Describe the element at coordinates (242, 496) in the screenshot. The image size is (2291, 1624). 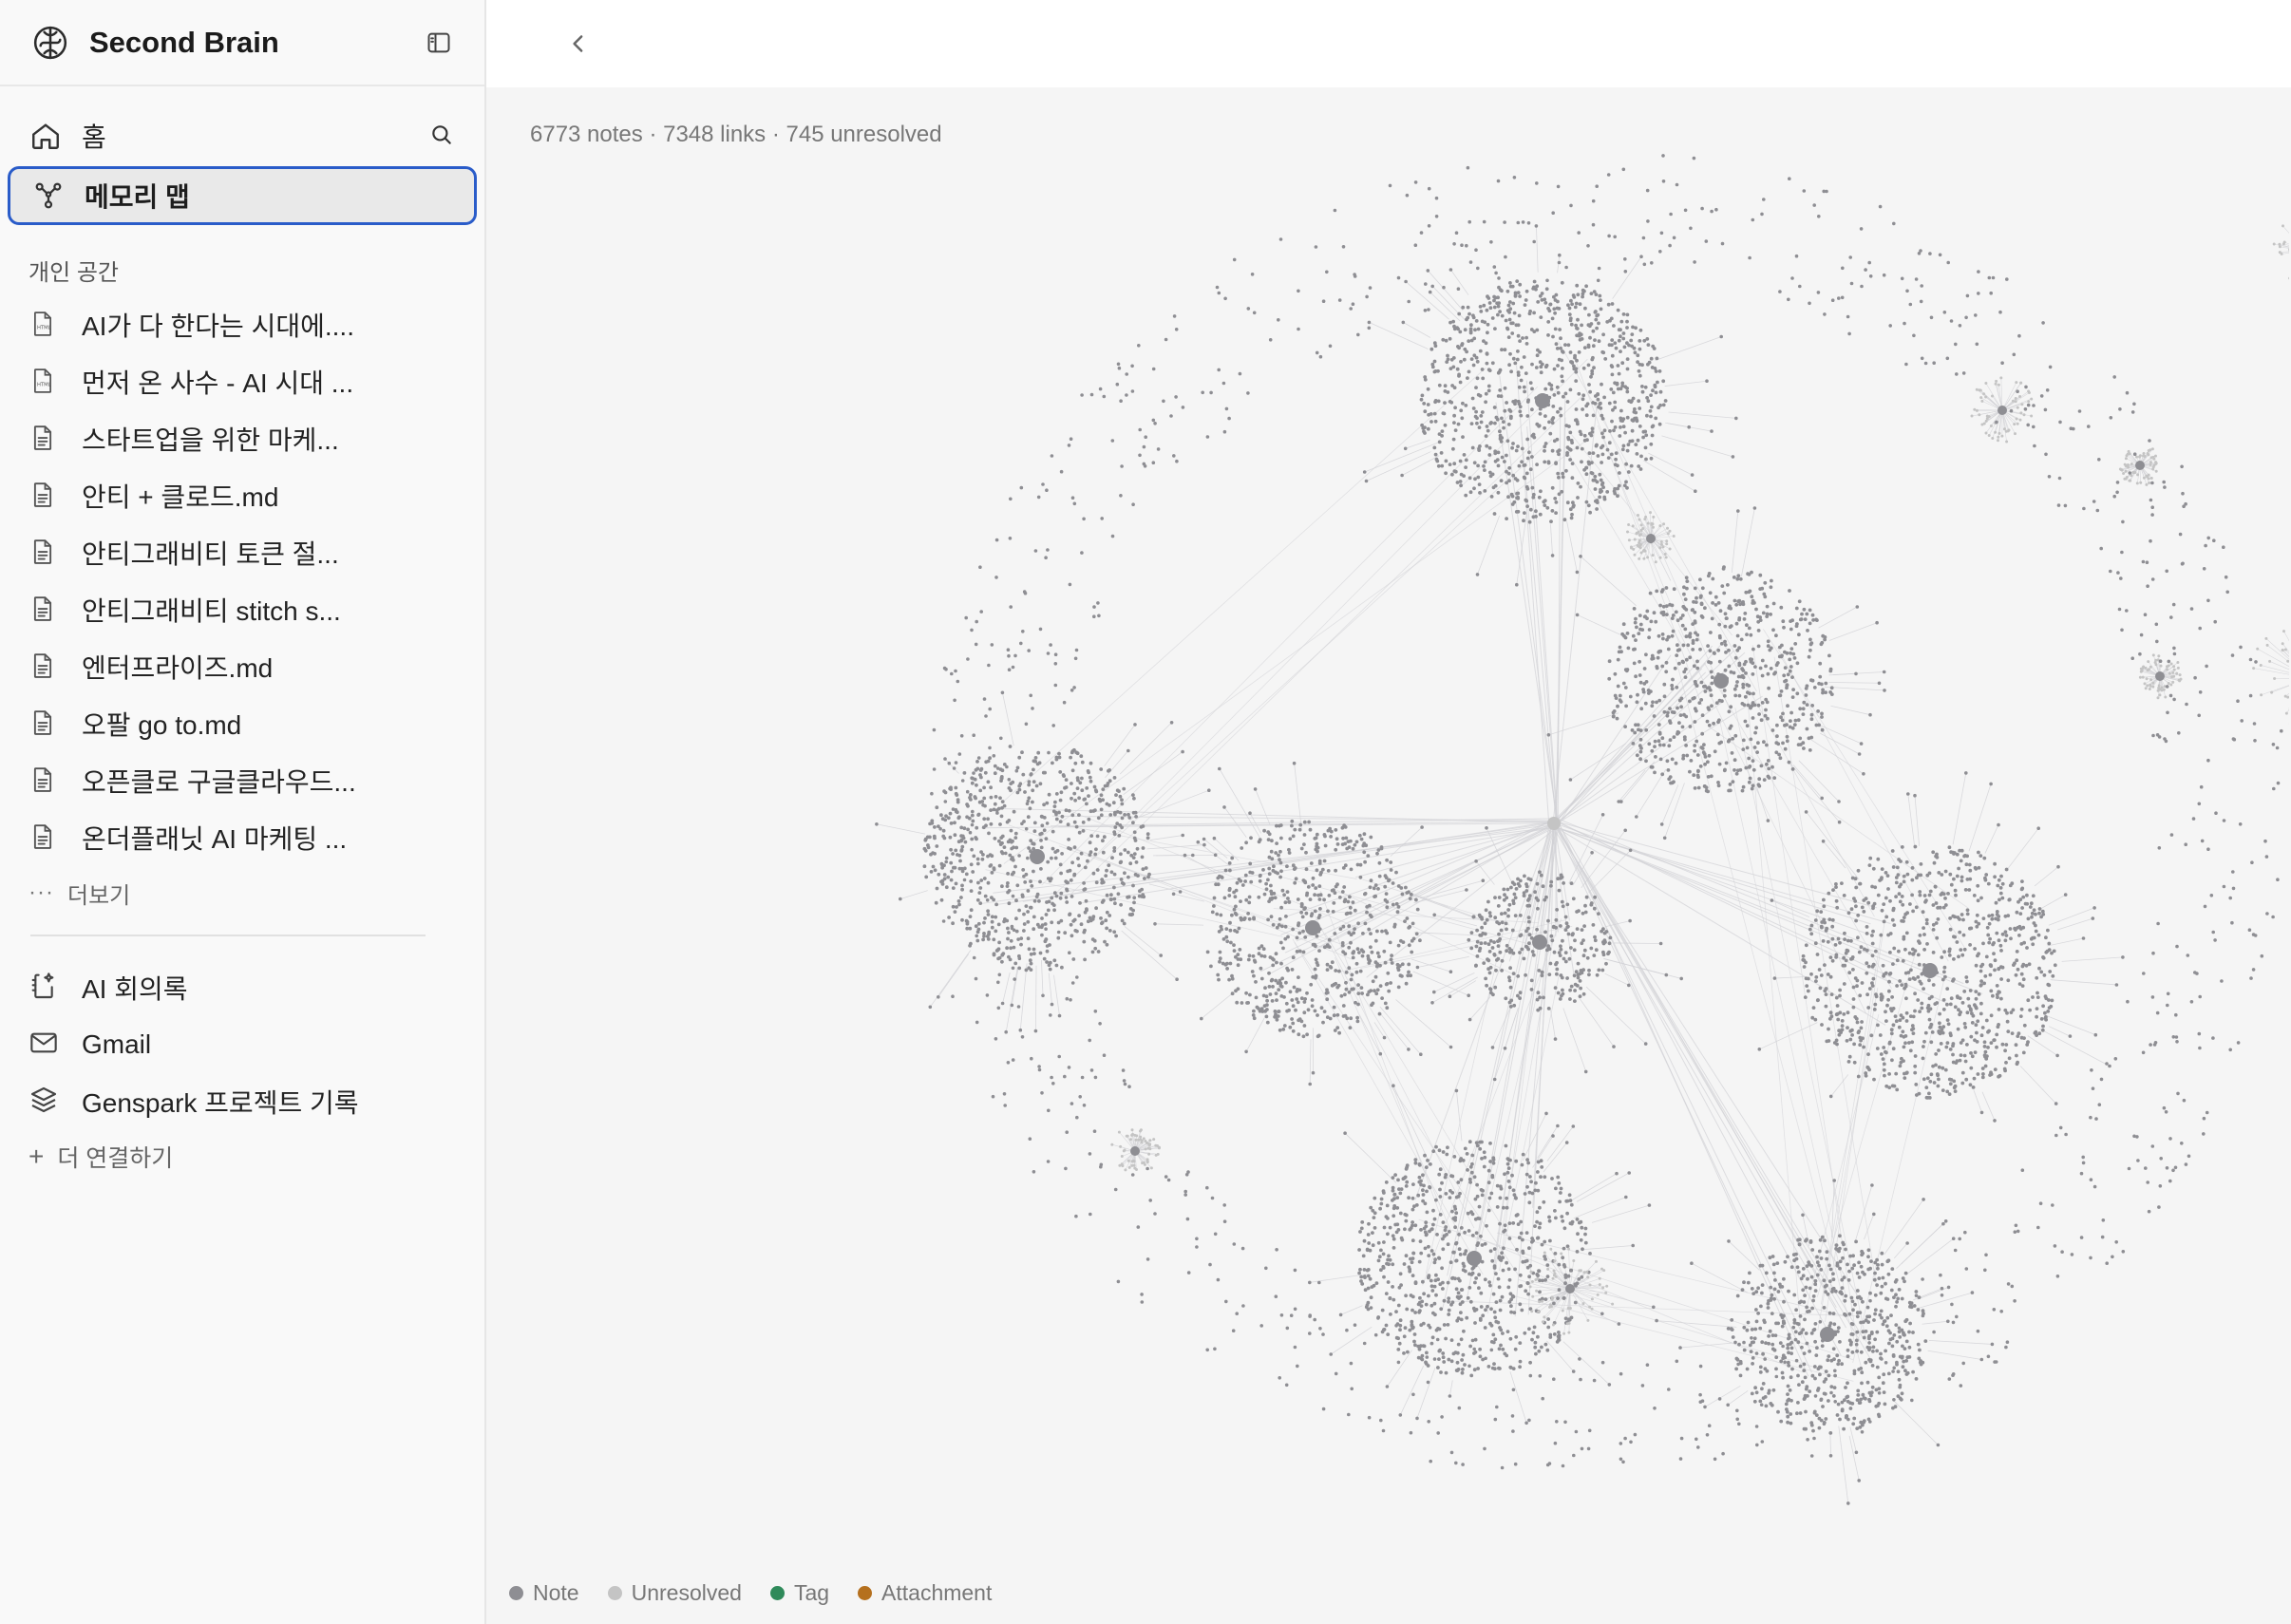
I see `file-item: 안티 + 클로드.md` at that location.